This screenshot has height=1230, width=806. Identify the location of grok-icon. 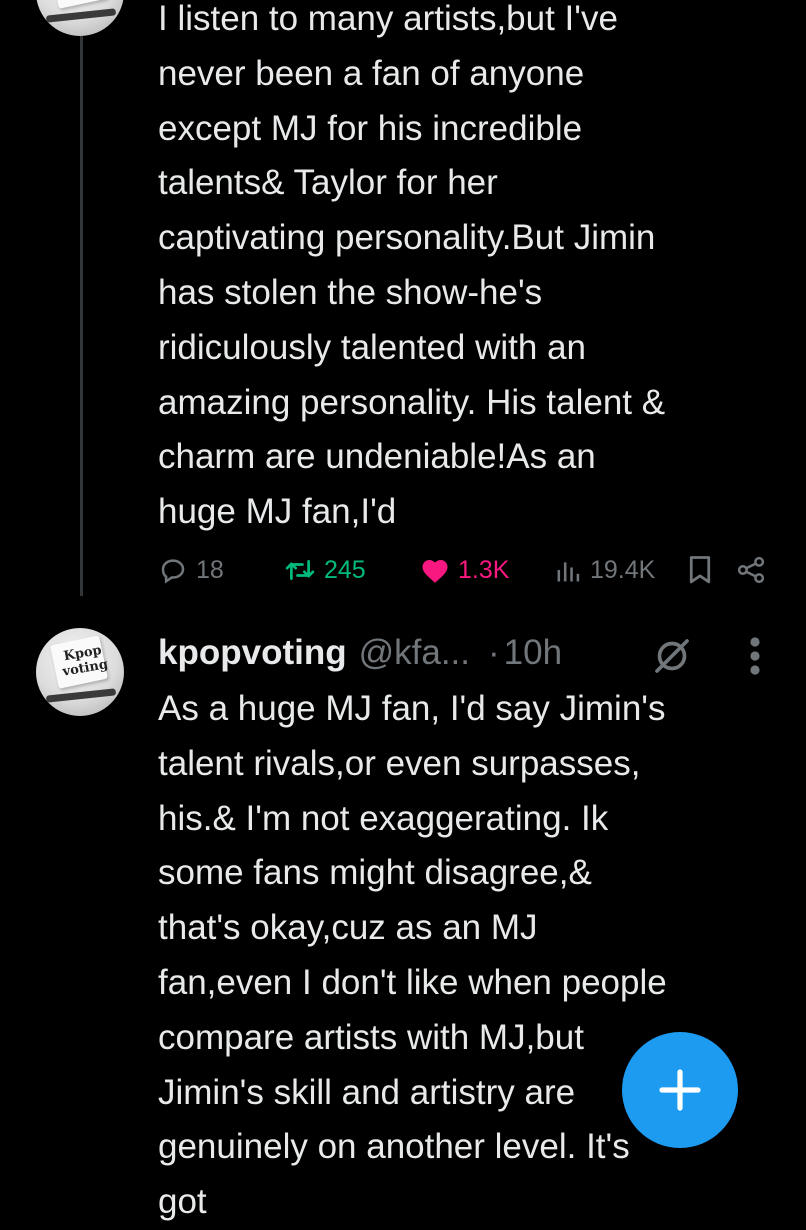
(672, 656).